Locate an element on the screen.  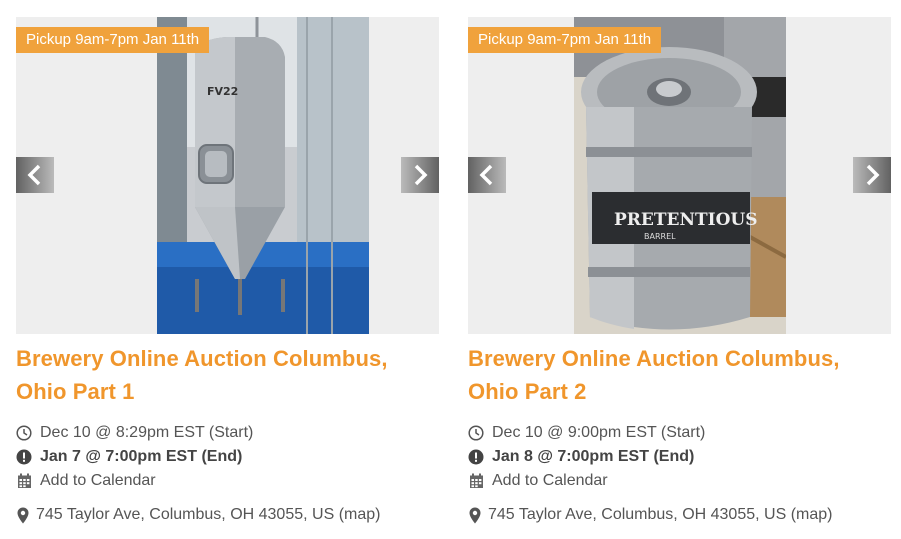
start-time-text: Dec 10 @ 9:00pm EST (Start) is located at coordinates (599, 432).